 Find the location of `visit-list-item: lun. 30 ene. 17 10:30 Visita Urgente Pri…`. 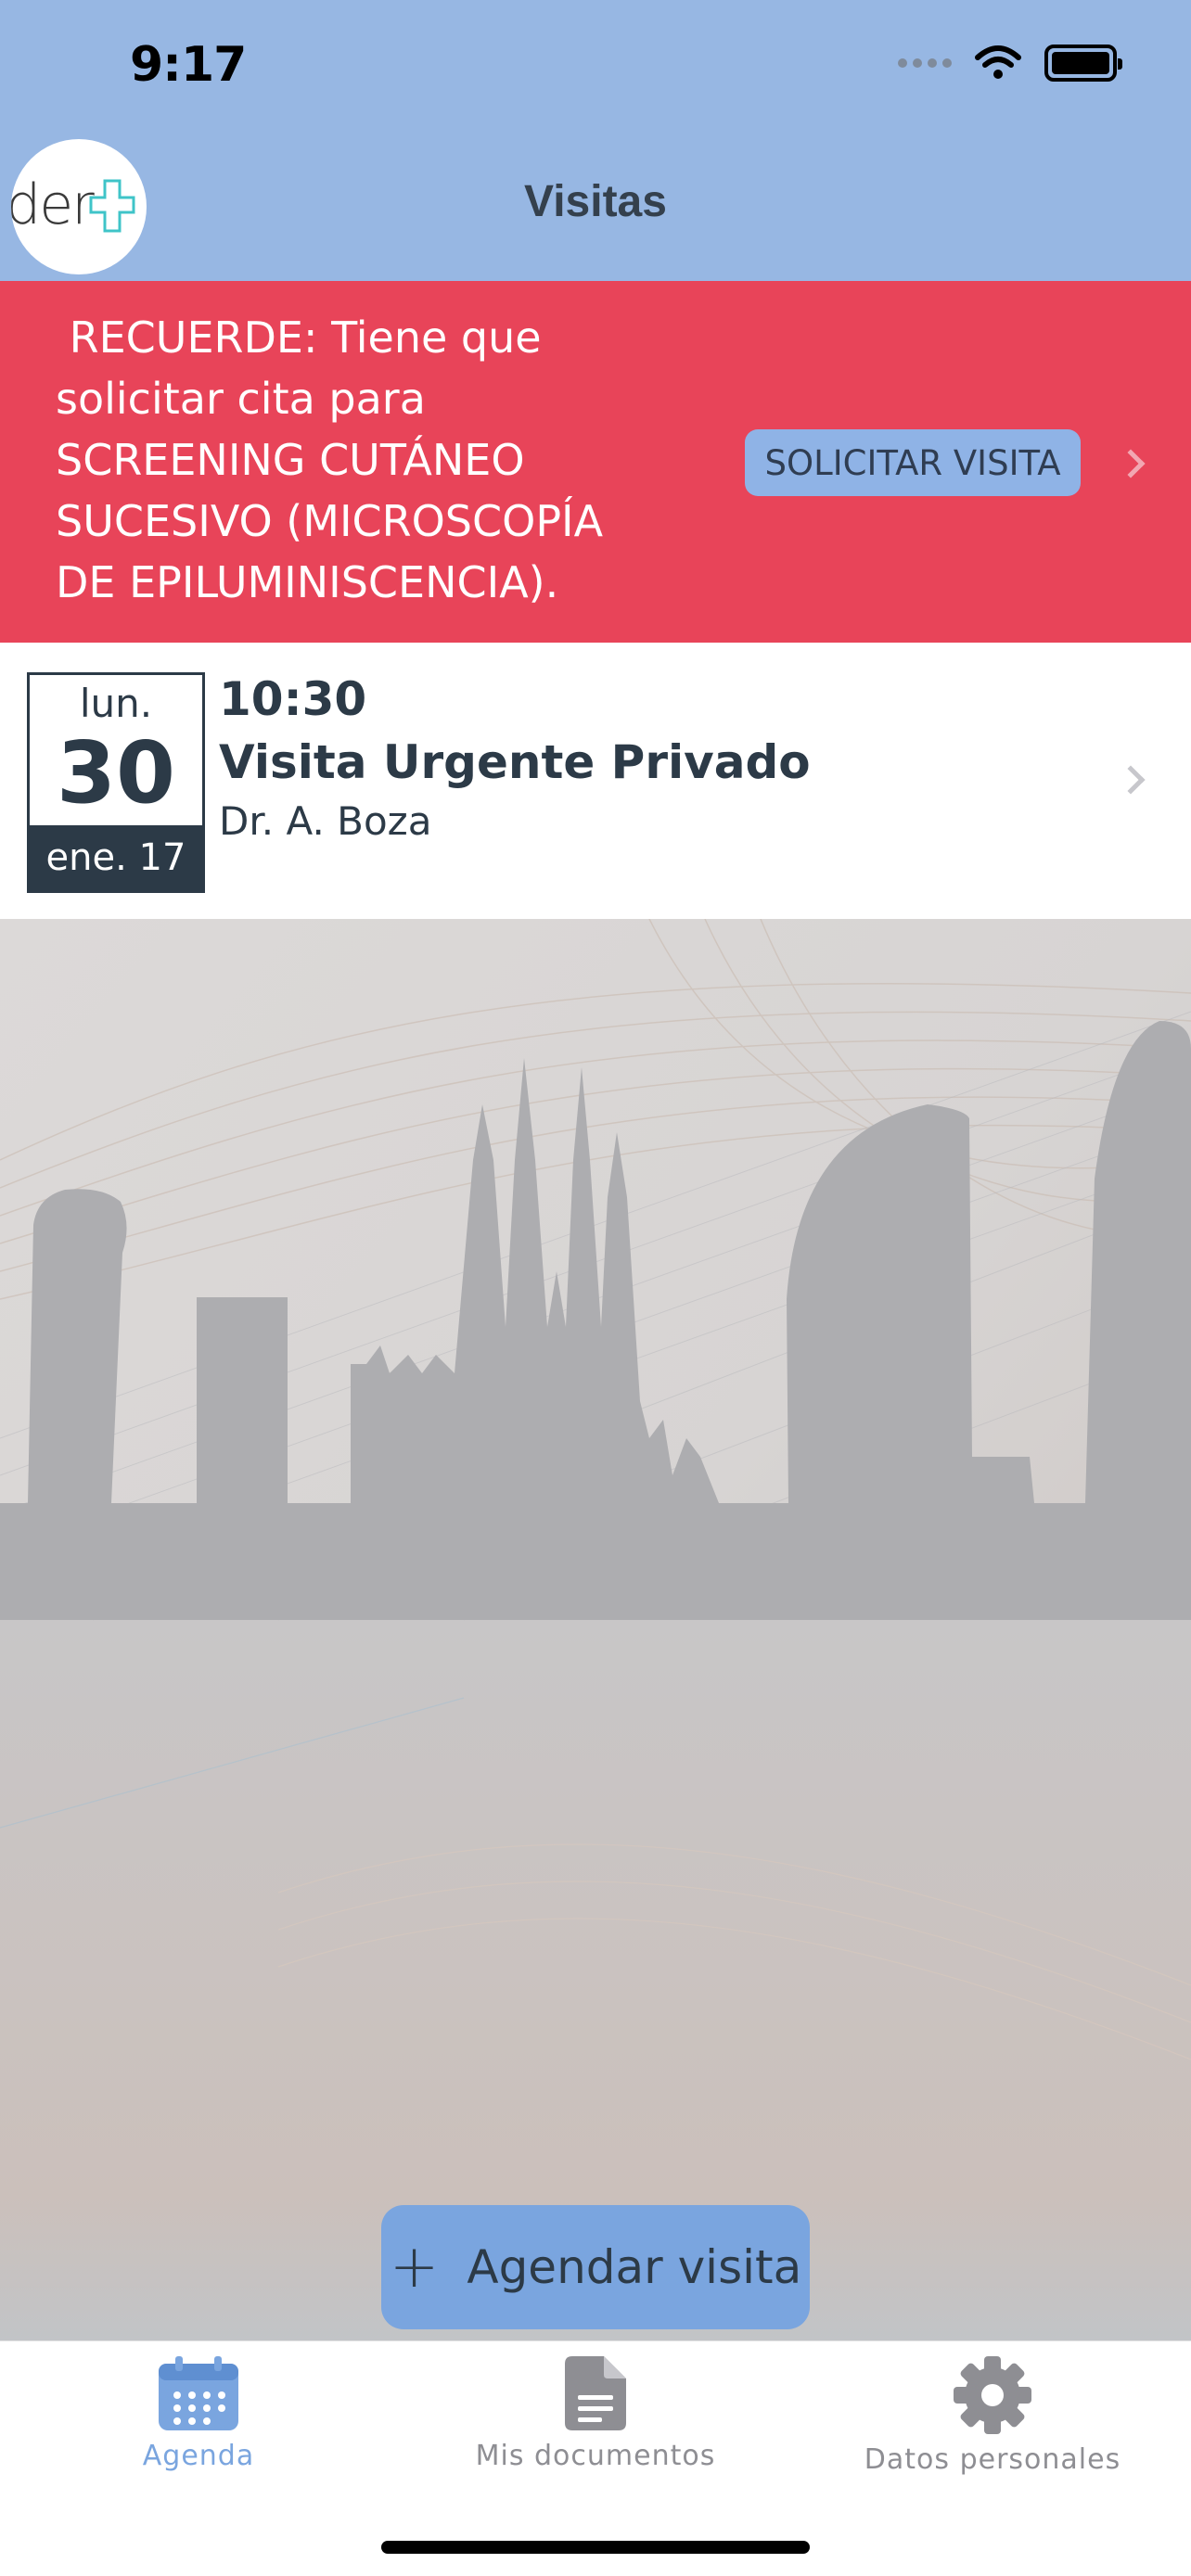

visit-list-item: lun. 30 ene. 17 10:30 Visita Urgente Pri… is located at coordinates (595, 781).